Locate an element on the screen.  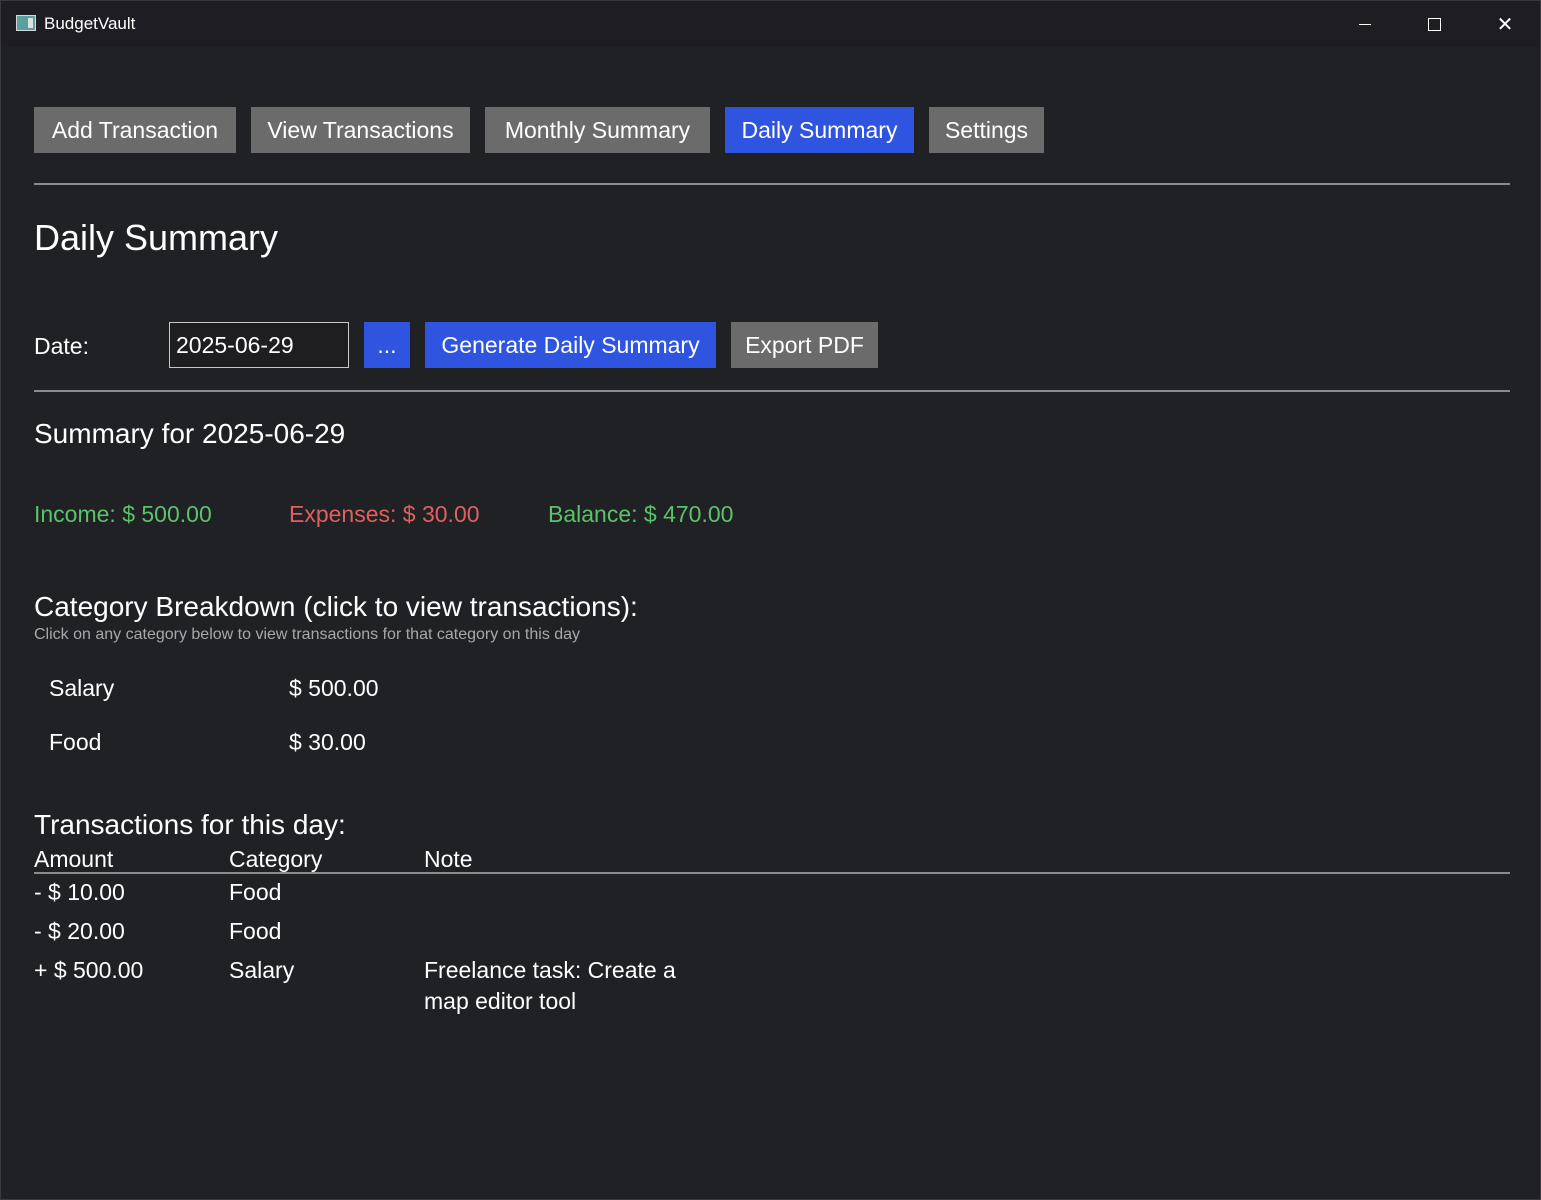
transactions-heading: Transactions for this day: is located at coordinates (190, 824).